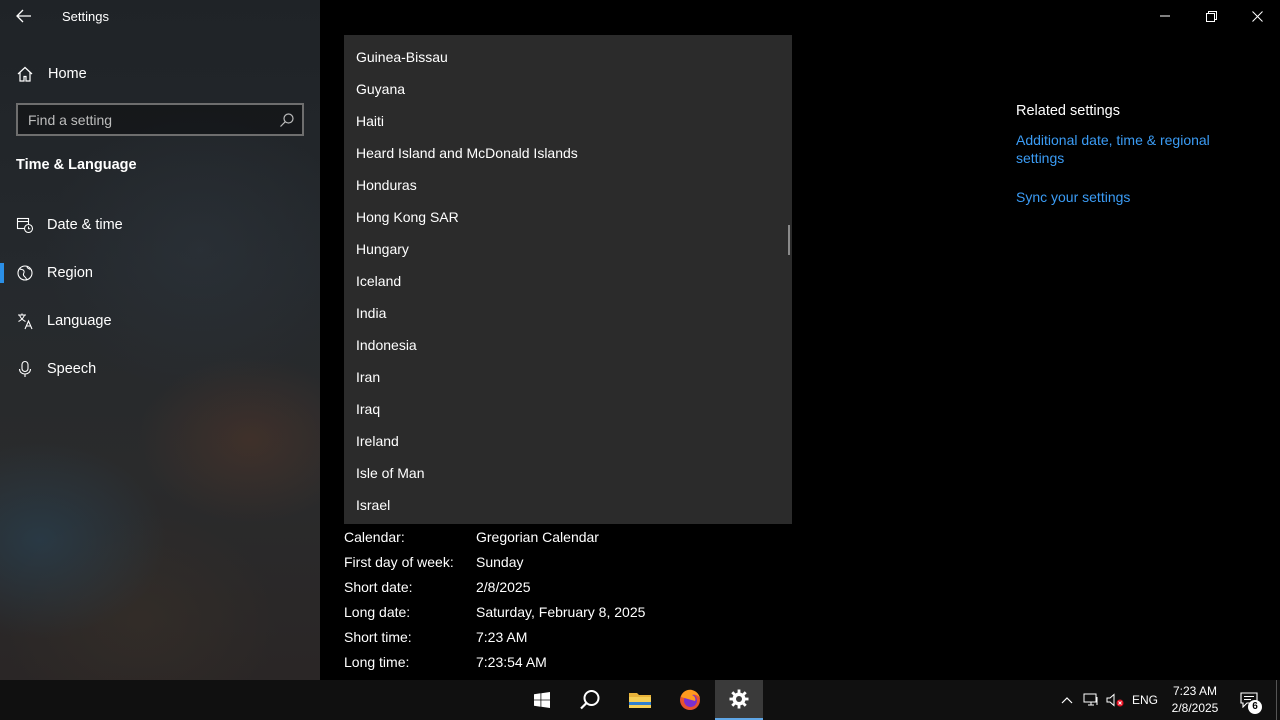  Describe the element at coordinates (1255, 707) in the screenshot. I see `notification-count-badge: 6` at that location.